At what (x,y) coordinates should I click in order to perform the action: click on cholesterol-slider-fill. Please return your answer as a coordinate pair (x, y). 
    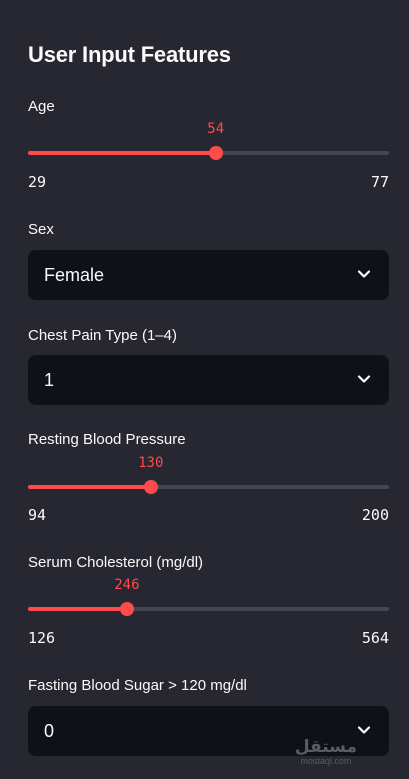
    Looking at the image, I should click on (77, 609).